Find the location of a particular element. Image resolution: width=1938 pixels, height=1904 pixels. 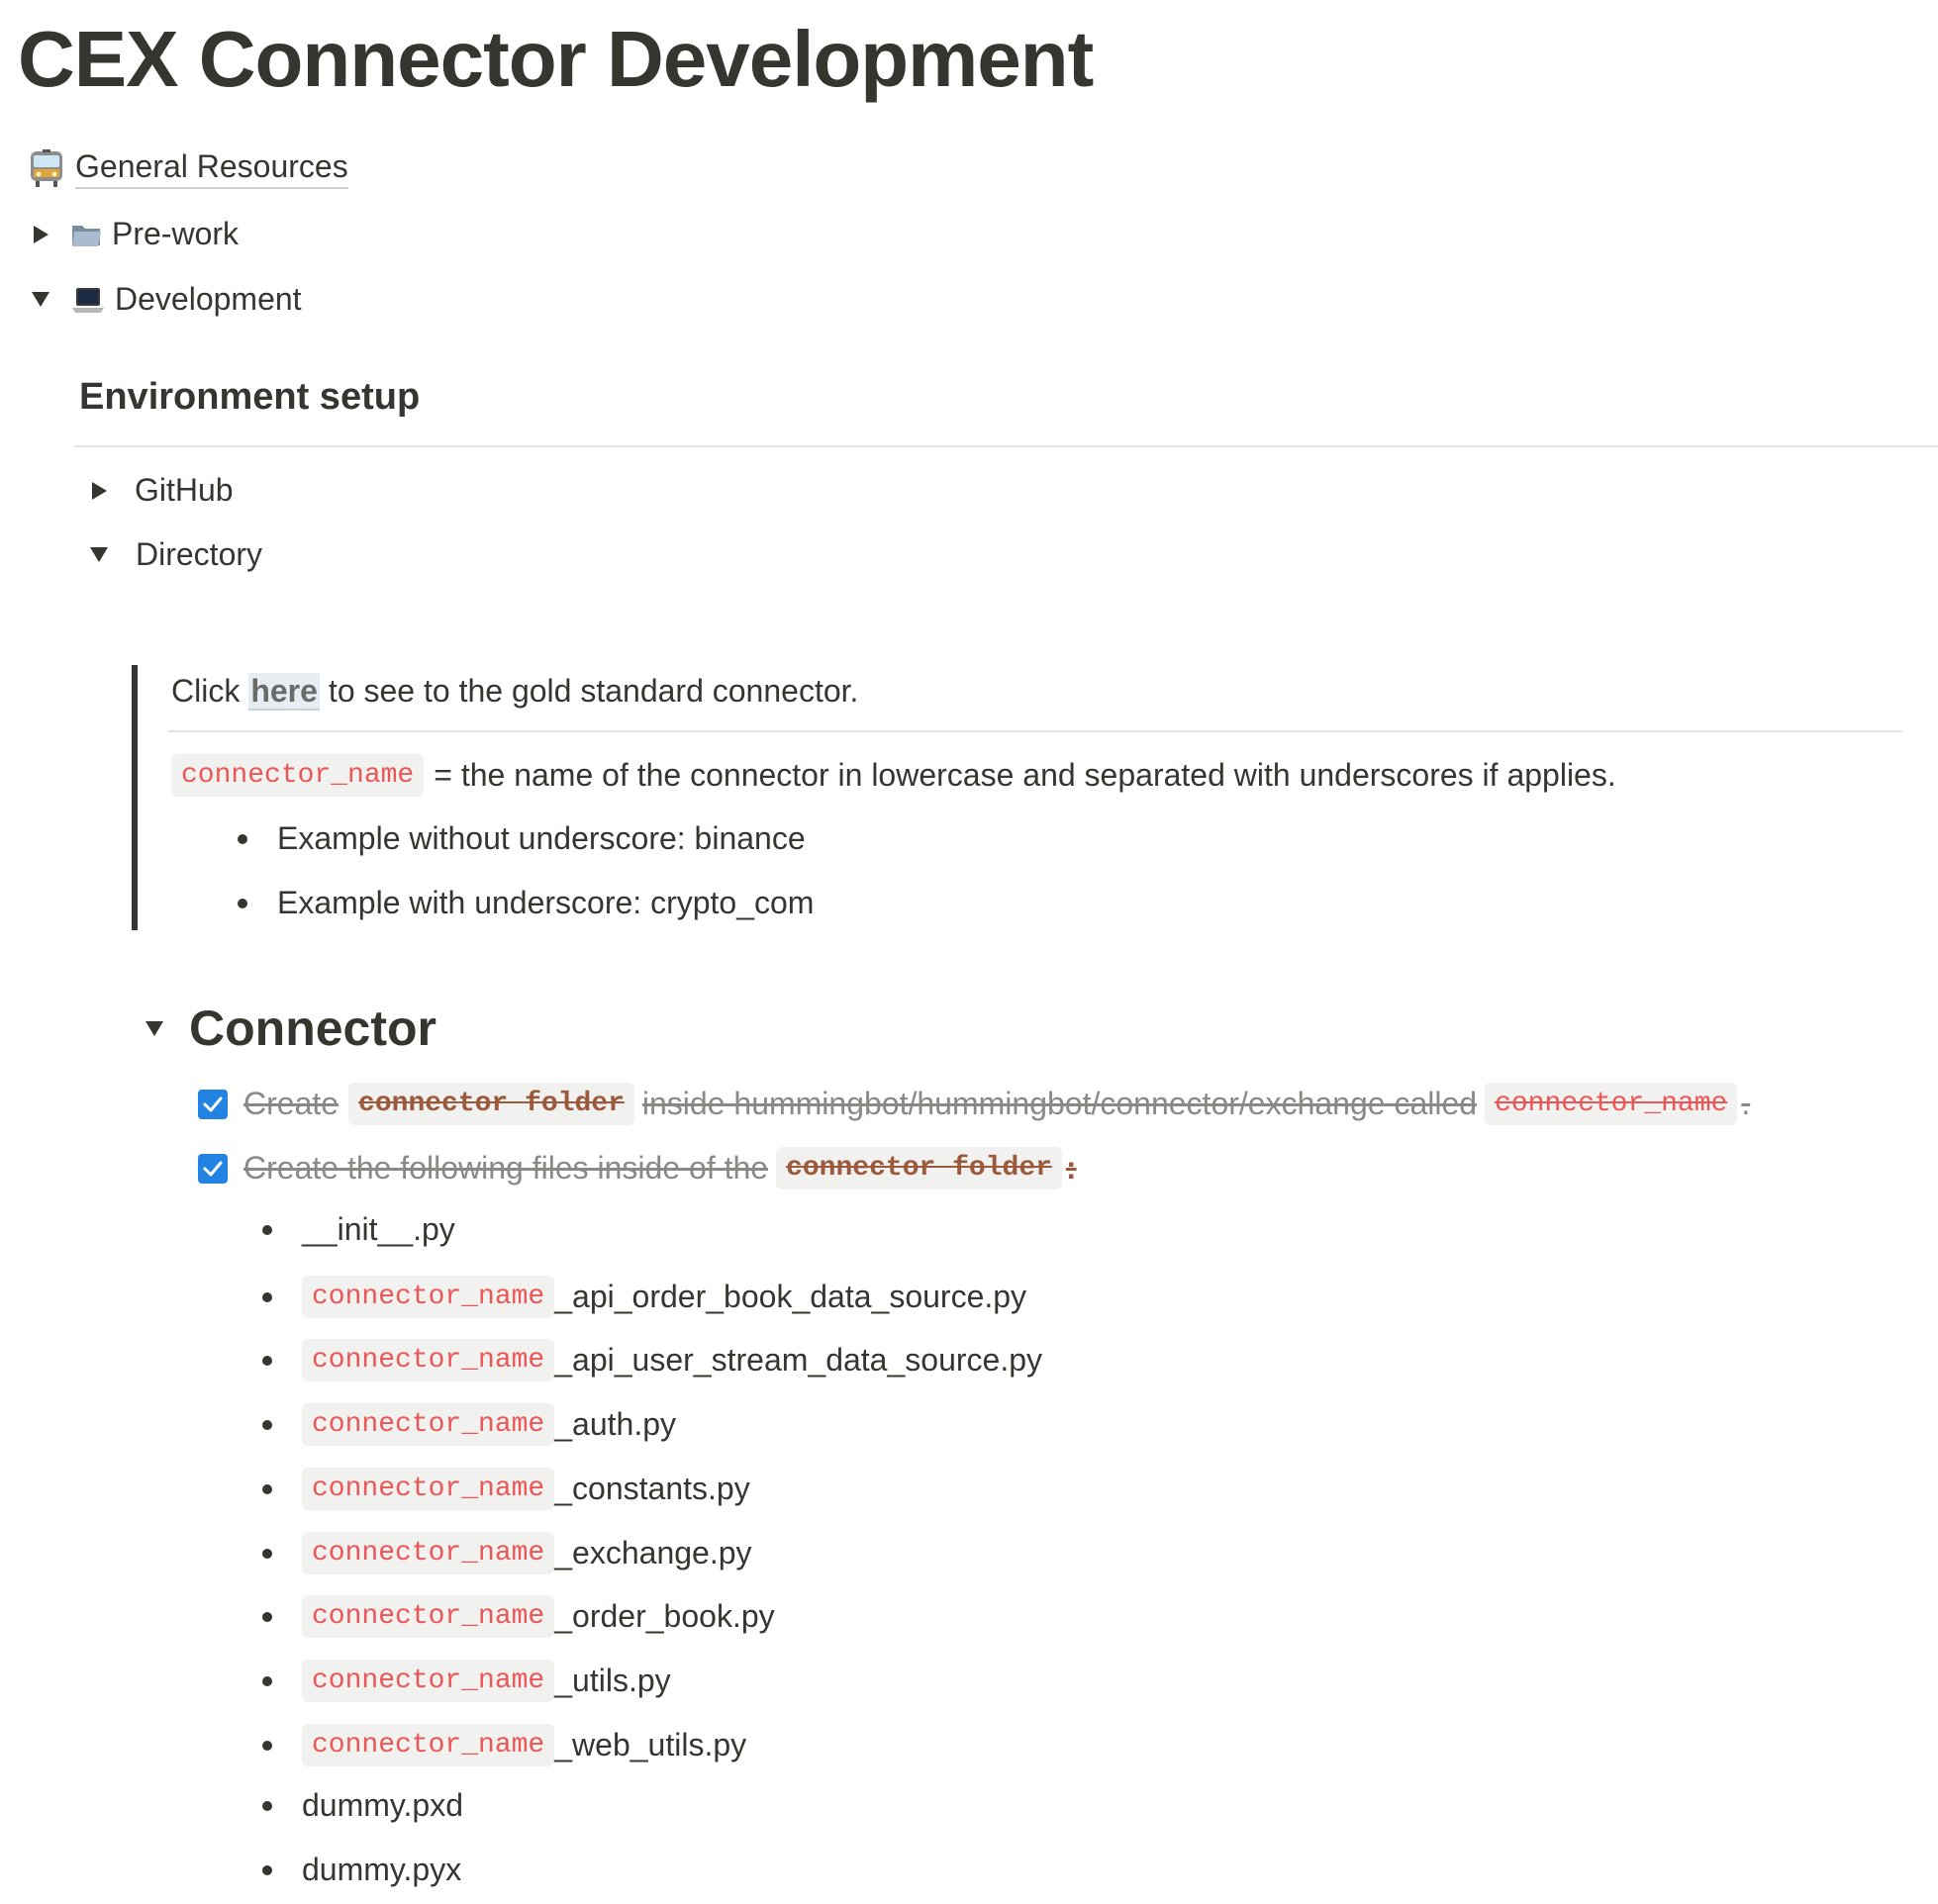

callout-text: to see to the gold standard connector. is located at coordinates (593, 691).